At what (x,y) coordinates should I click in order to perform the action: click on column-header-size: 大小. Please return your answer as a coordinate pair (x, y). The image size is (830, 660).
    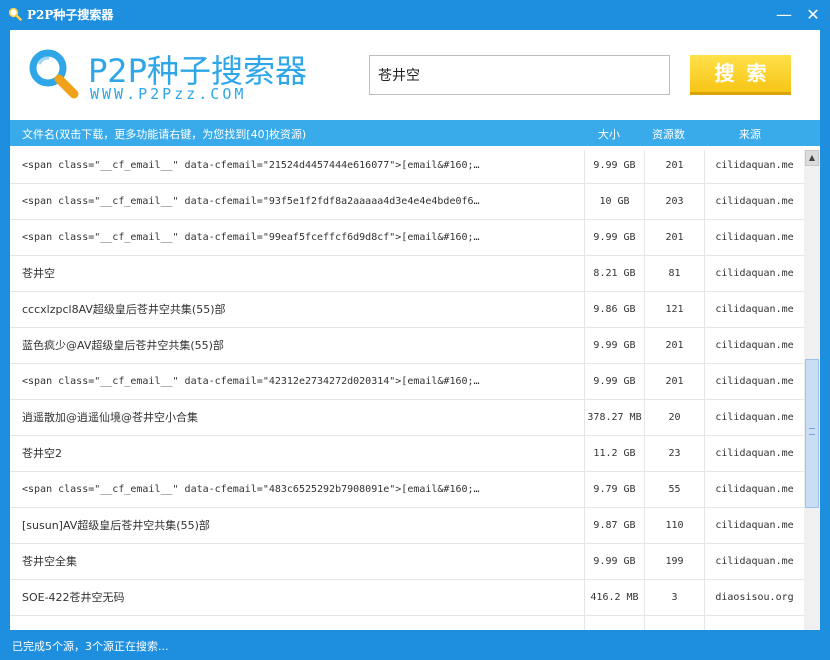
    Looking at the image, I should click on (609, 134).